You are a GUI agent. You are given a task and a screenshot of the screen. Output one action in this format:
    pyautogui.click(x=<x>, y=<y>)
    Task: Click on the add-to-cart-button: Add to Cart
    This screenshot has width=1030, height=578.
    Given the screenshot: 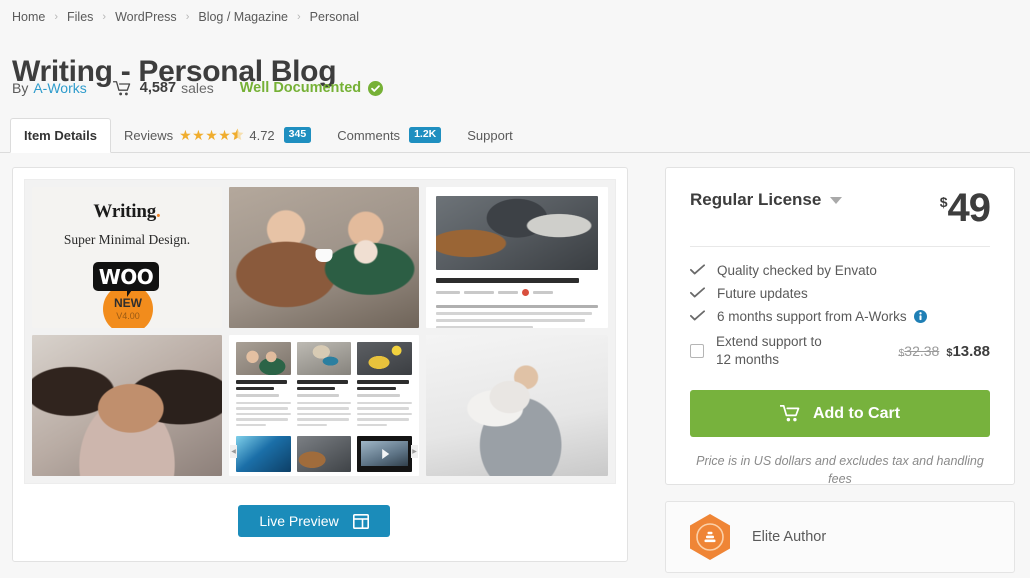 What is the action you would take?
    pyautogui.click(x=840, y=414)
    